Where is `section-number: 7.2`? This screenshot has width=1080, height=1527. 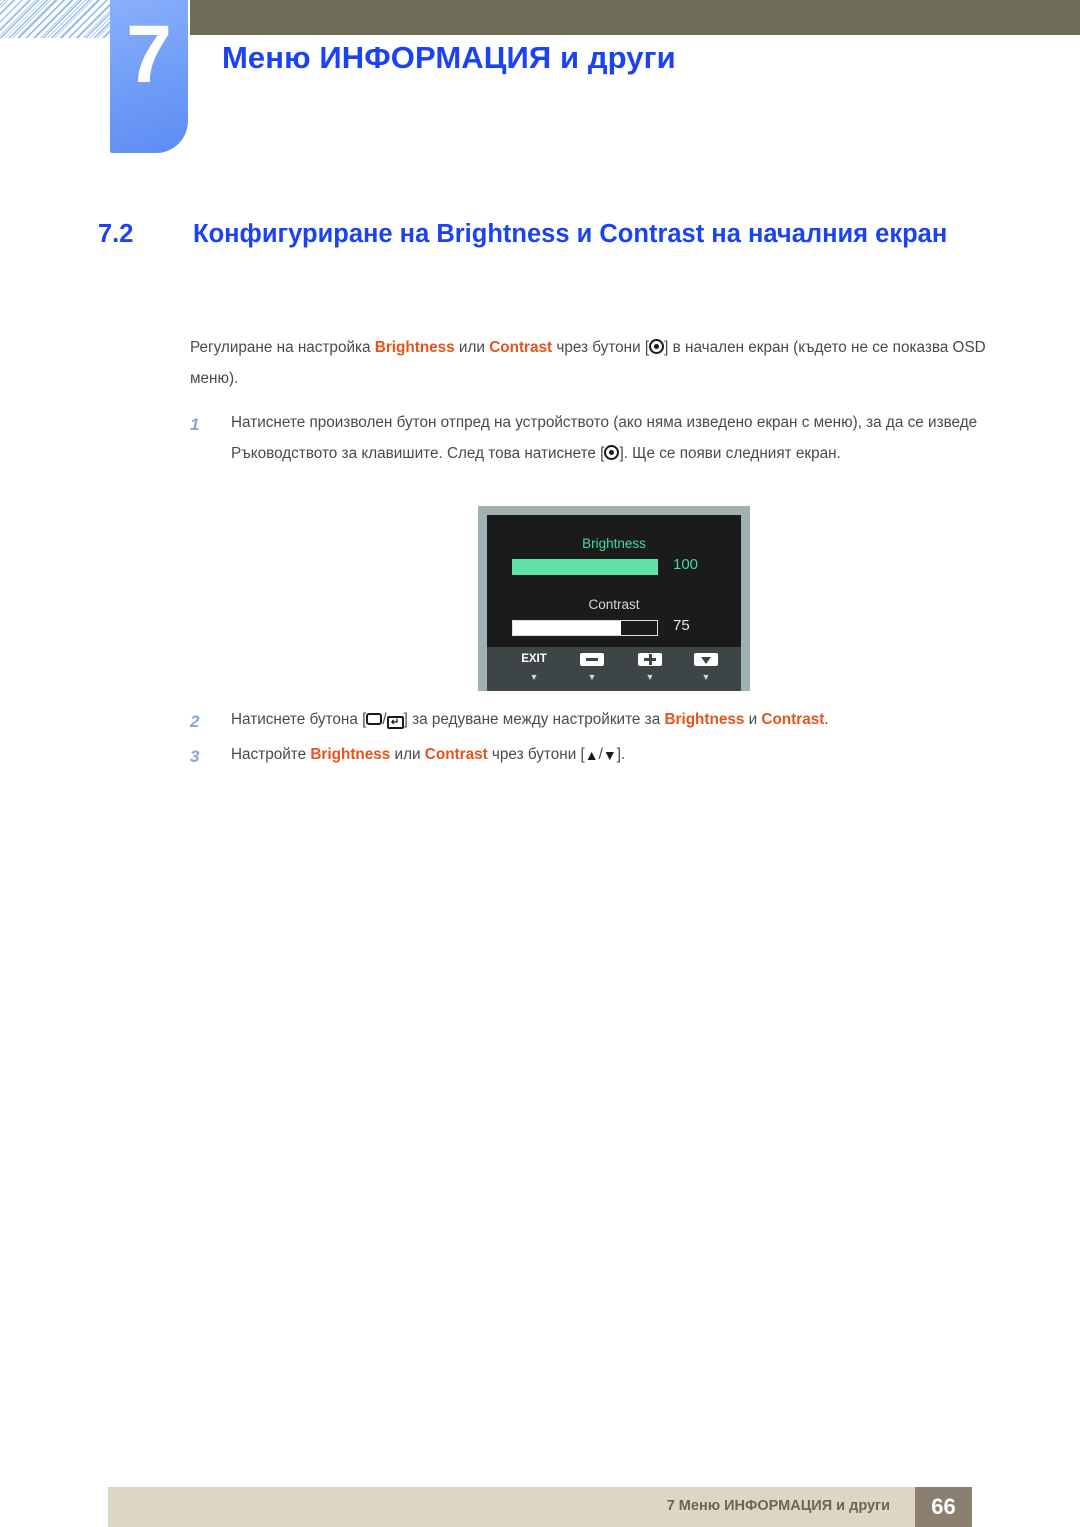
section-number: 7.2 is located at coordinates (116, 234).